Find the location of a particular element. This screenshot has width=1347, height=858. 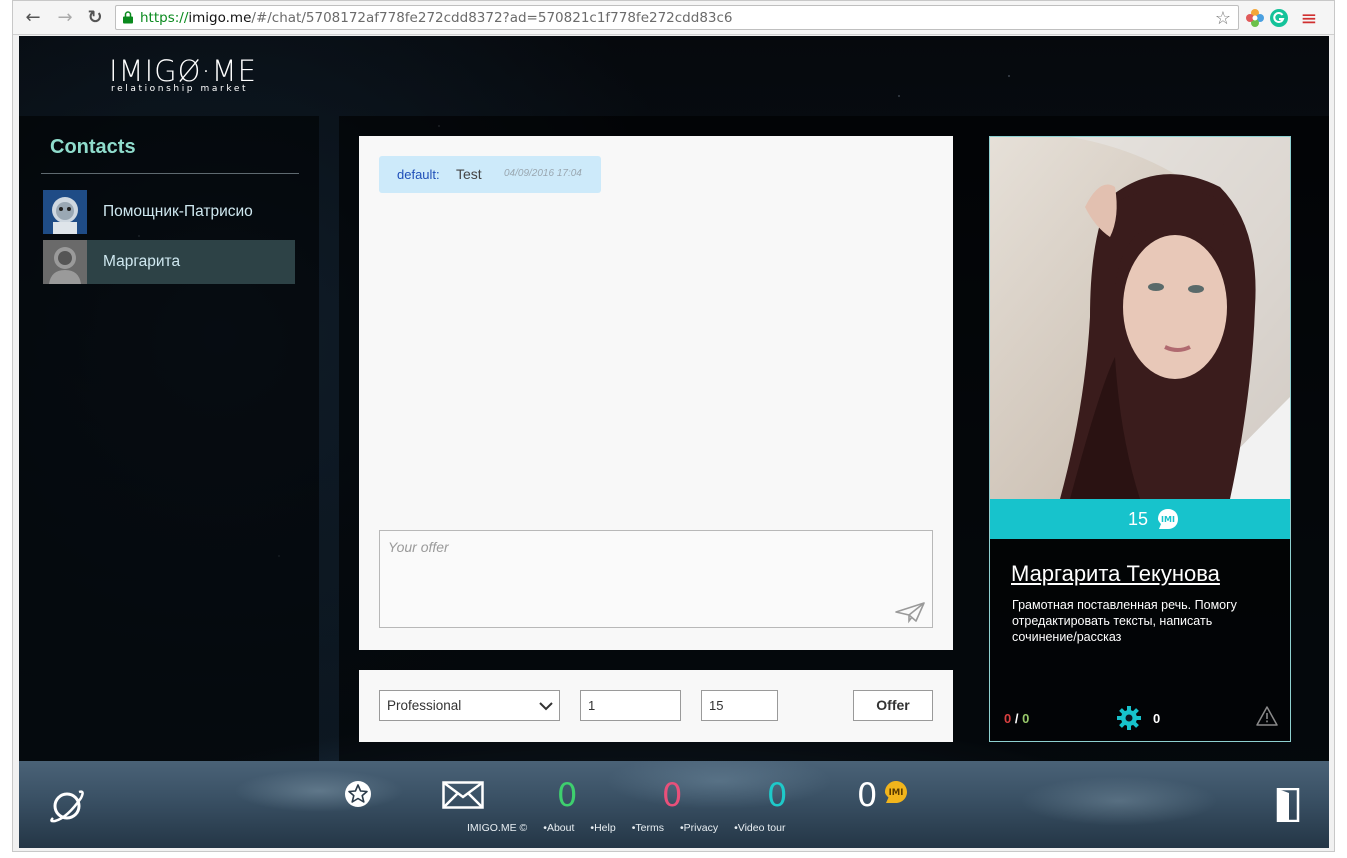

contact-item-patrisio: Помощник-Патрисио is located at coordinates (169, 212).